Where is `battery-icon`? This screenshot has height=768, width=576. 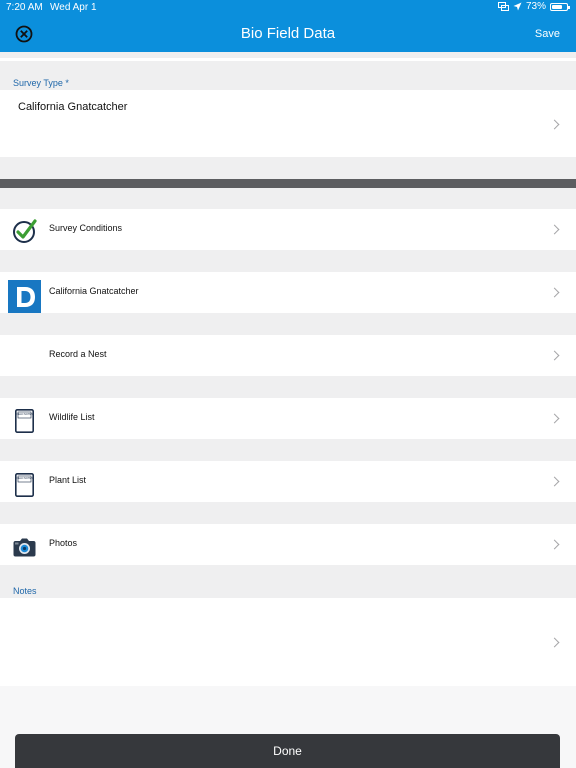 battery-icon is located at coordinates (560, 6).